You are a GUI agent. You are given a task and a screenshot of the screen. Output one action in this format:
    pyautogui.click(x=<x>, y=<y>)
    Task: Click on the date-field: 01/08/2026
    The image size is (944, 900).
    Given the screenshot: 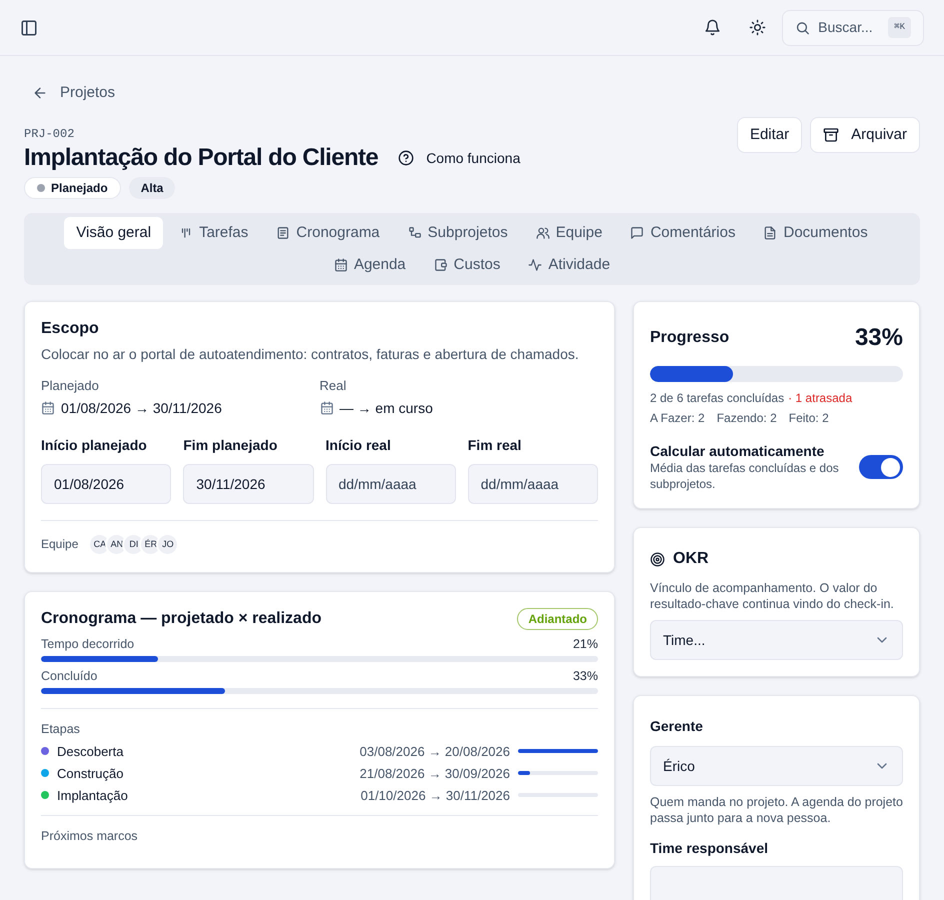 What is the action you would take?
    pyautogui.click(x=106, y=484)
    